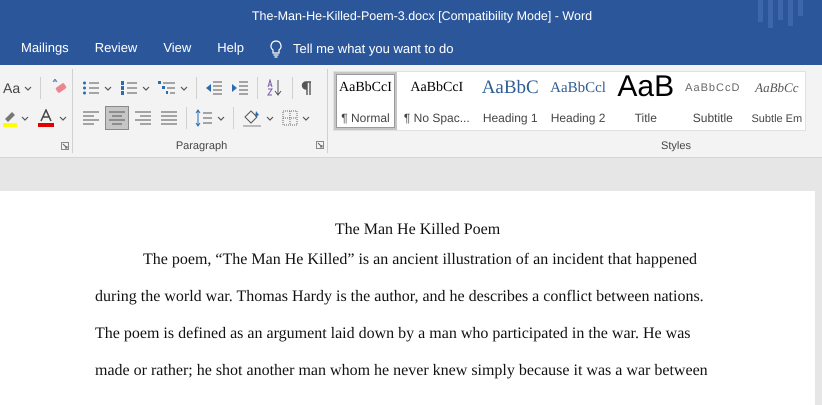 This screenshot has height=405, width=822. What do you see at coordinates (290, 118) in the screenshot?
I see `borders-grid-icon` at bounding box center [290, 118].